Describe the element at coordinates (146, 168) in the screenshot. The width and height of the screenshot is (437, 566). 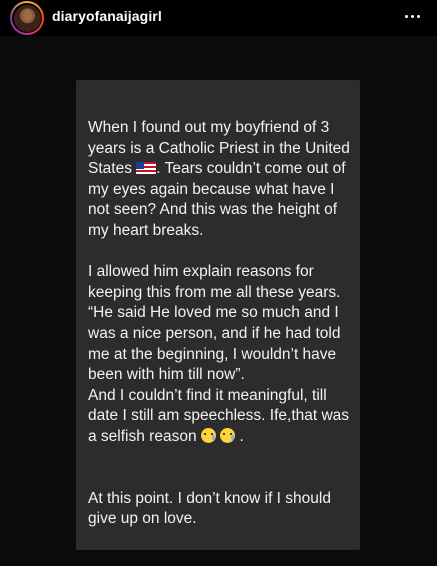
I see `us-flag-icon` at that location.